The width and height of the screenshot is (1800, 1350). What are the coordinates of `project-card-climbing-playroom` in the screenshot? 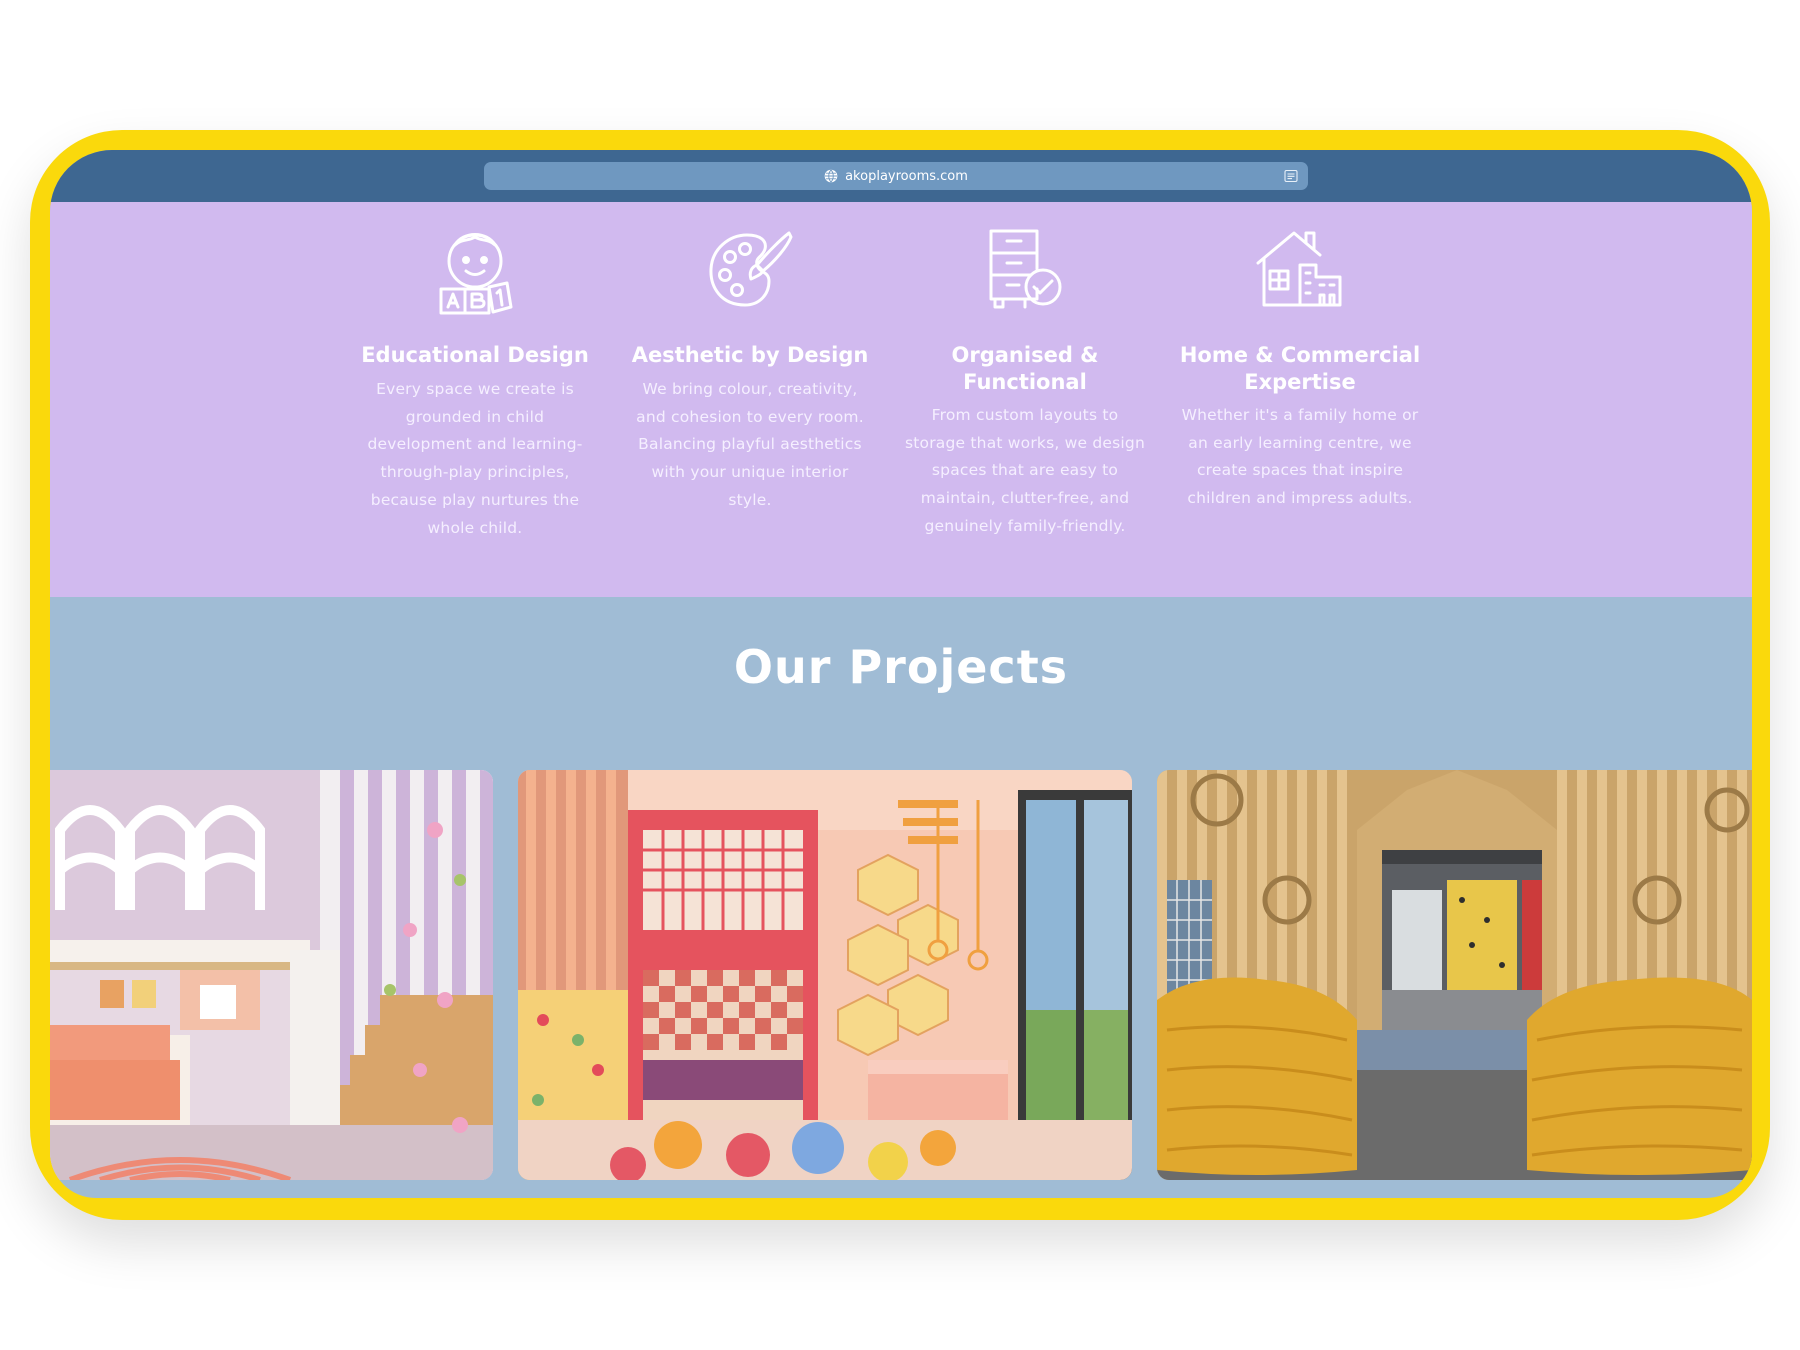 It's located at (825, 975).